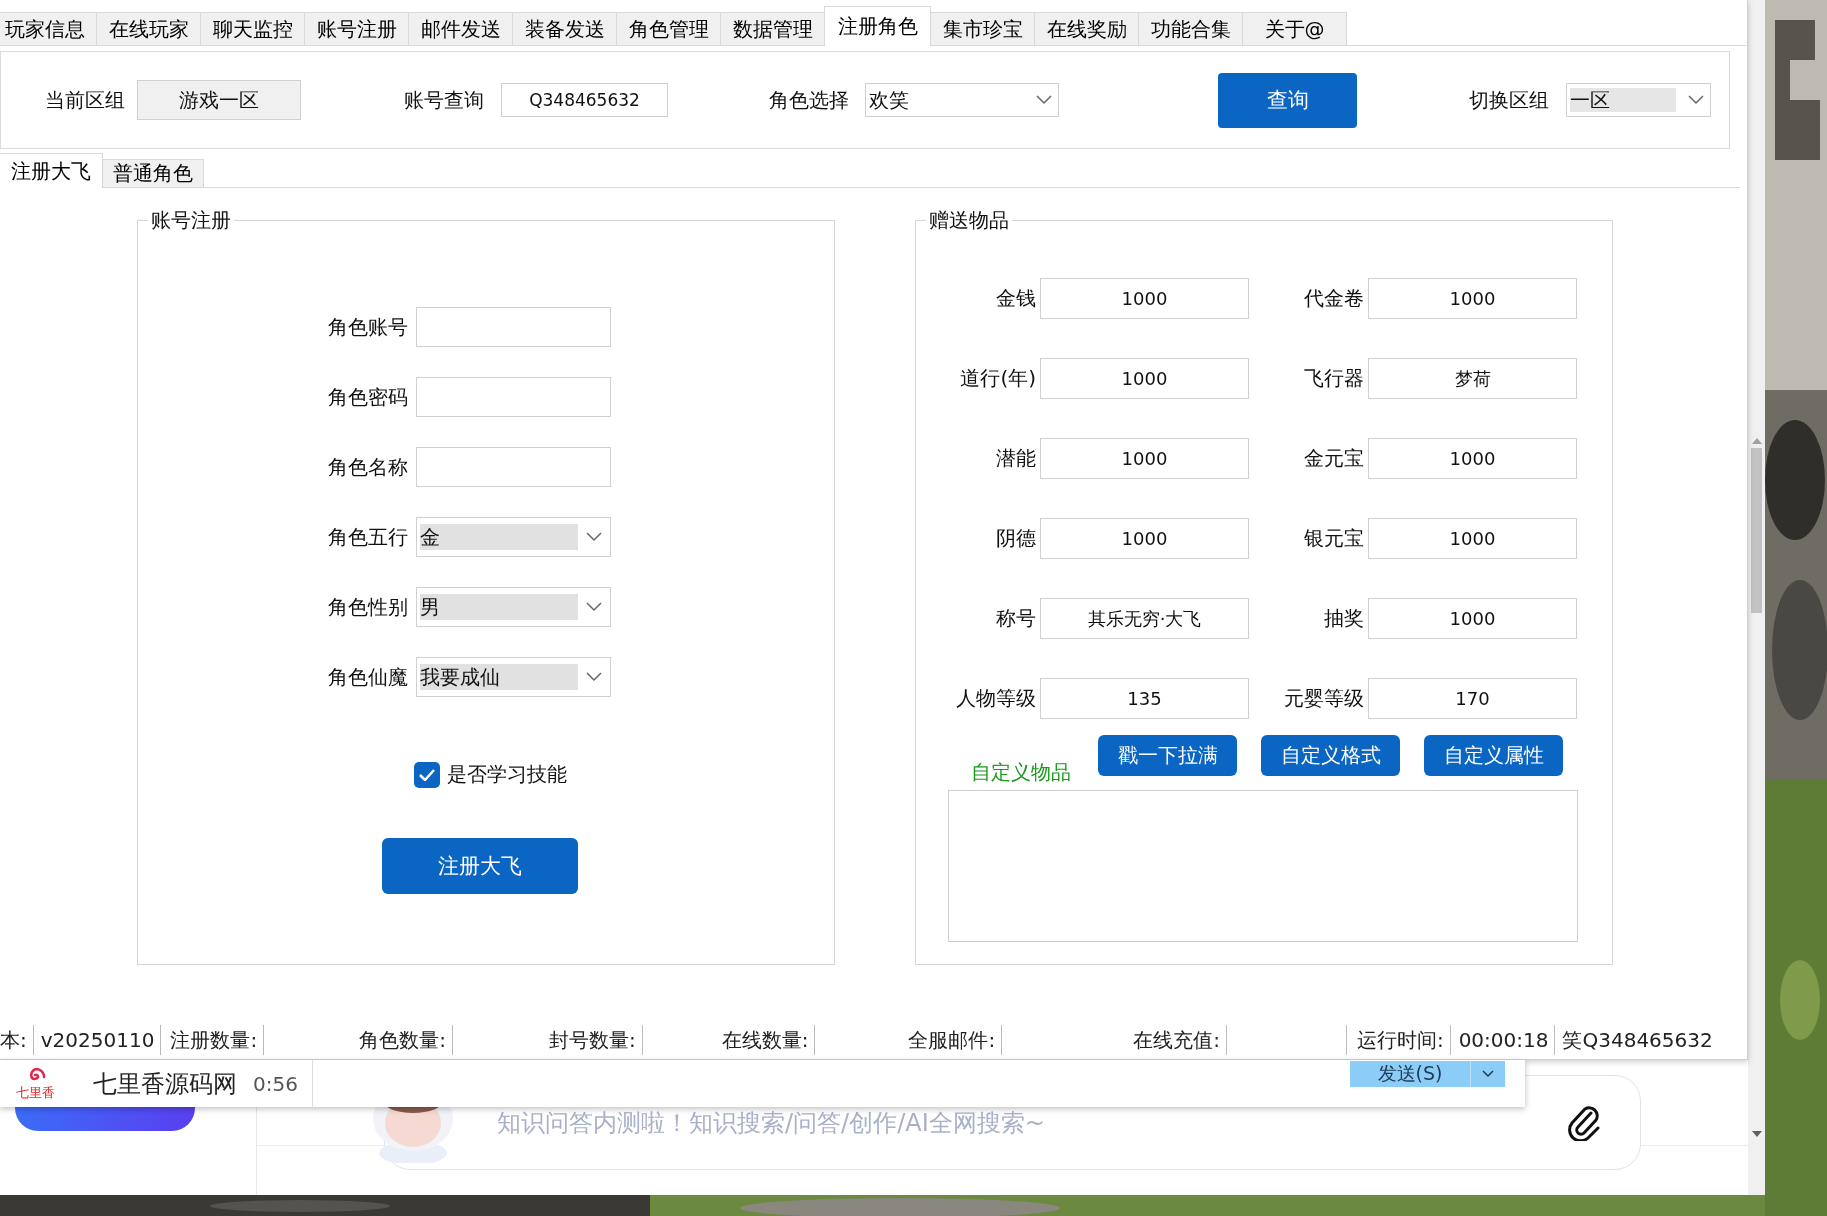 The height and width of the screenshot is (1216, 1827). I want to click on field-label: 角色五行, so click(367, 537).